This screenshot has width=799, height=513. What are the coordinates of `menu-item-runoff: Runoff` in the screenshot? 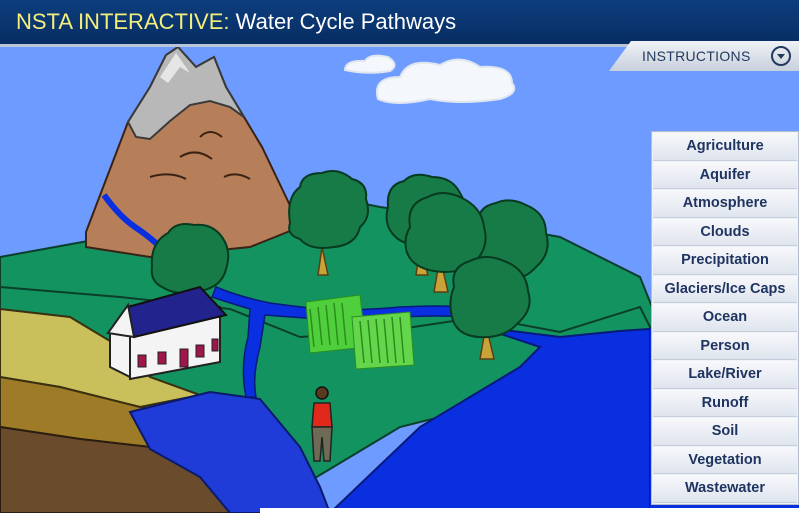 It's located at (725, 403).